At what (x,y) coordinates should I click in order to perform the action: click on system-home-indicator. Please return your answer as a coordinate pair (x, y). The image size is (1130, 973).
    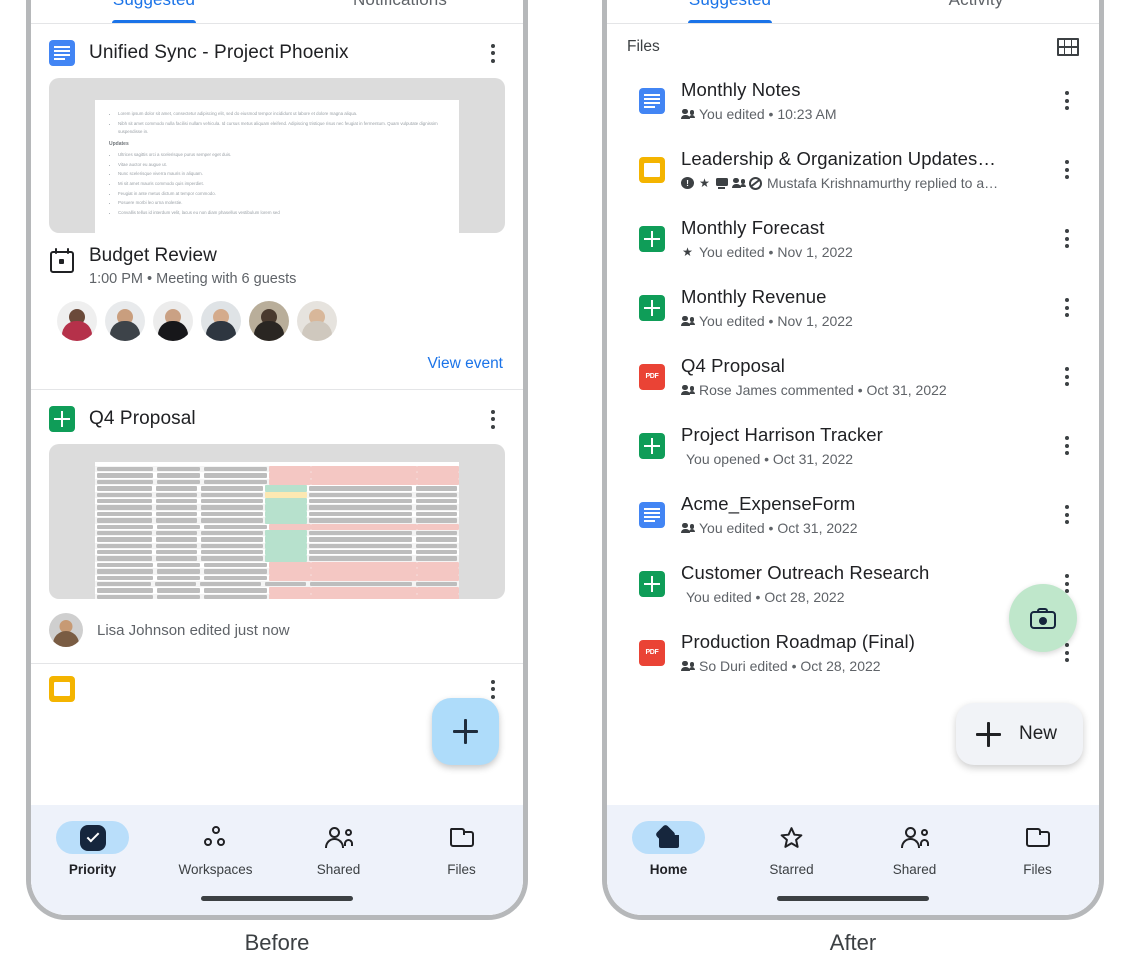
    Looking at the image, I should click on (277, 898).